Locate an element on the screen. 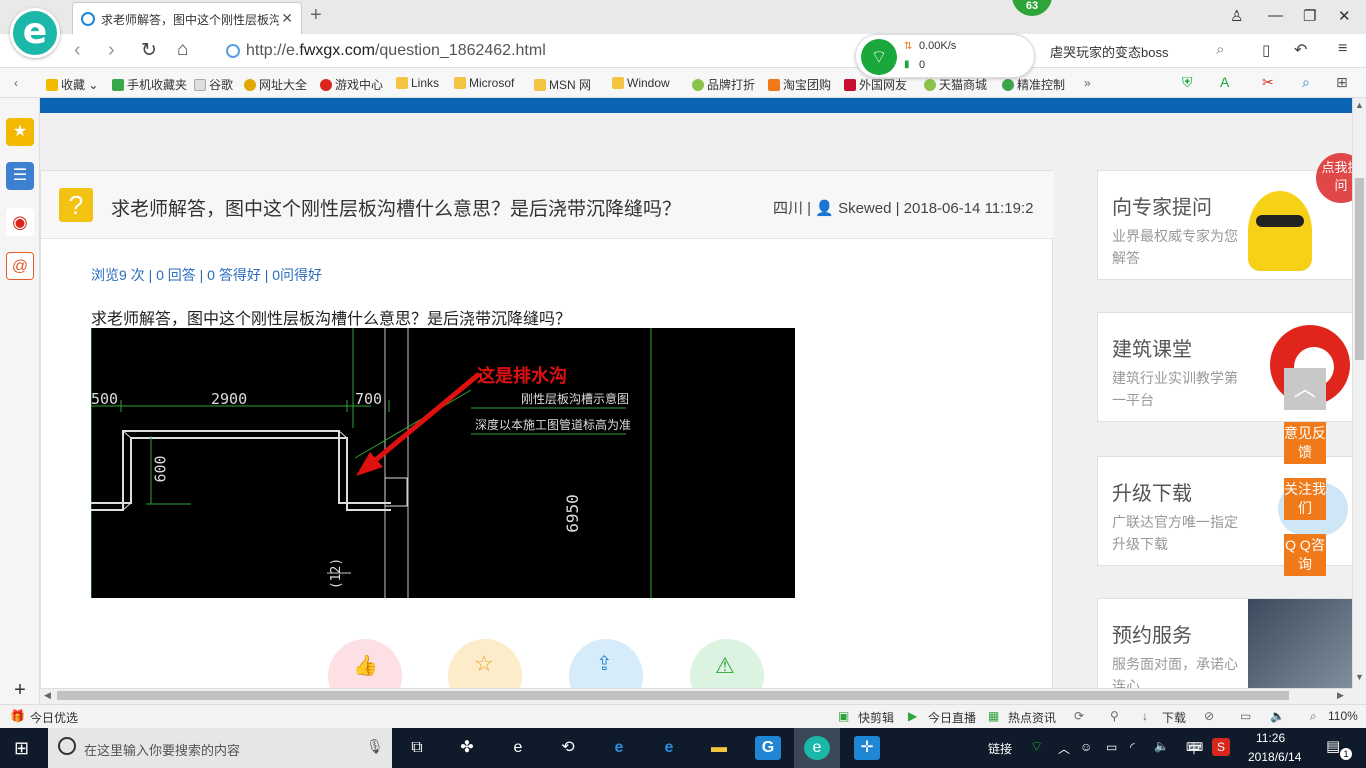 This screenshot has height=768, width=1366. bookmark-item: 品牌打折 is located at coordinates (723, 84).